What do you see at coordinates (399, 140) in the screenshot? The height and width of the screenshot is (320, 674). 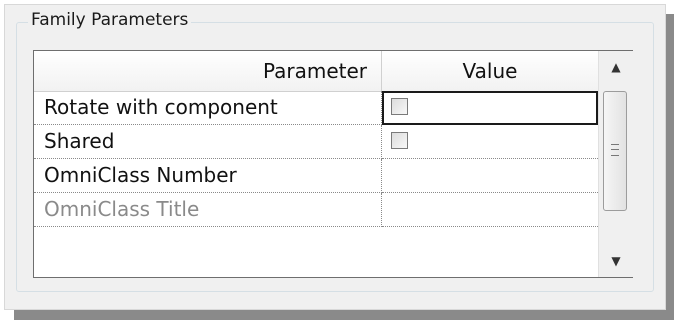 I see `shared-checkbox` at bounding box center [399, 140].